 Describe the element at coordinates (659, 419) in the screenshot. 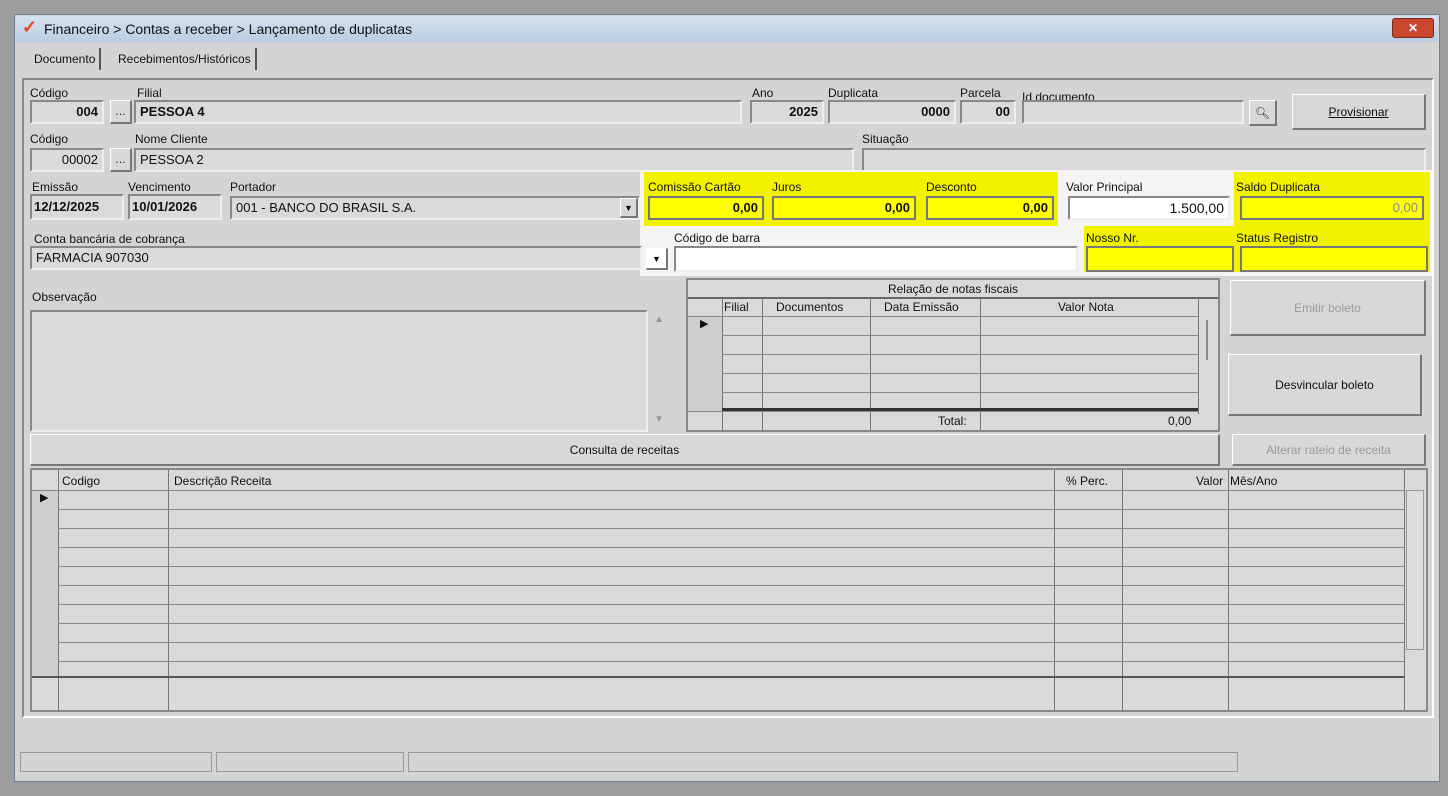

I see `scroll-down-icon: ▼` at that location.